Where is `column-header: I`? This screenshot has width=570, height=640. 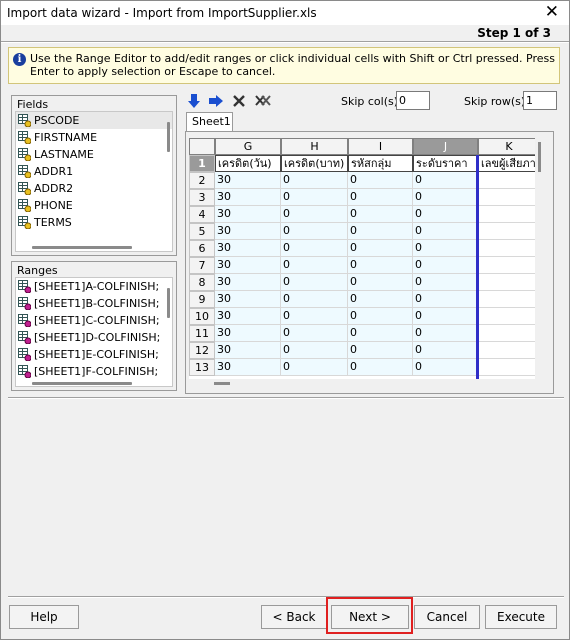 column-header: I is located at coordinates (380, 146).